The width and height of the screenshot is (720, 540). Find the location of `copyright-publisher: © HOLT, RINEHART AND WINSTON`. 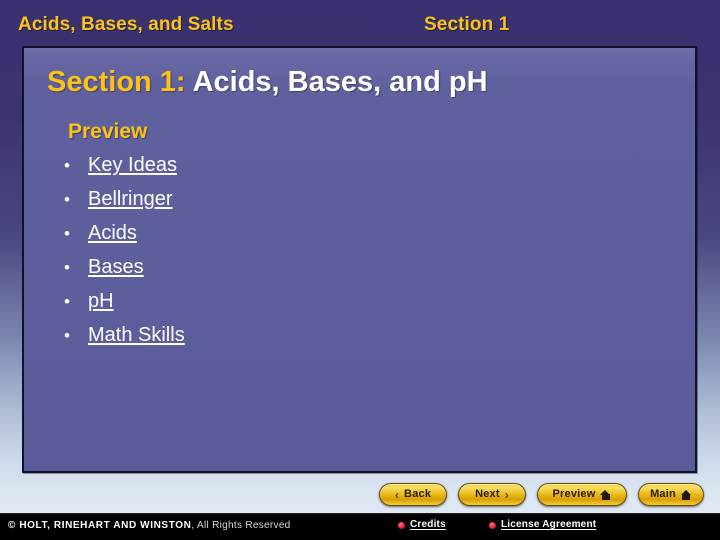

copyright-publisher: © HOLT, RINEHART AND WINSTON is located at coordinates (100, 525).